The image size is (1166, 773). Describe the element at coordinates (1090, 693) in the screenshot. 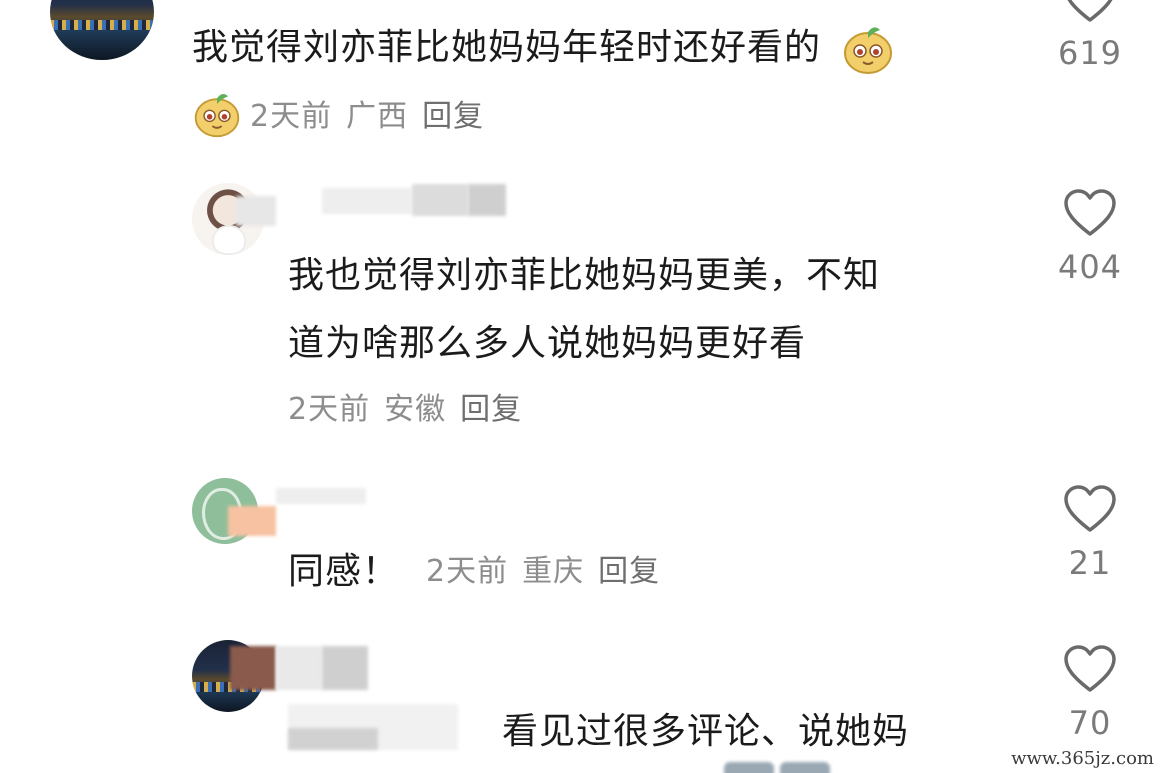

I see `like-button: 70` at that location.